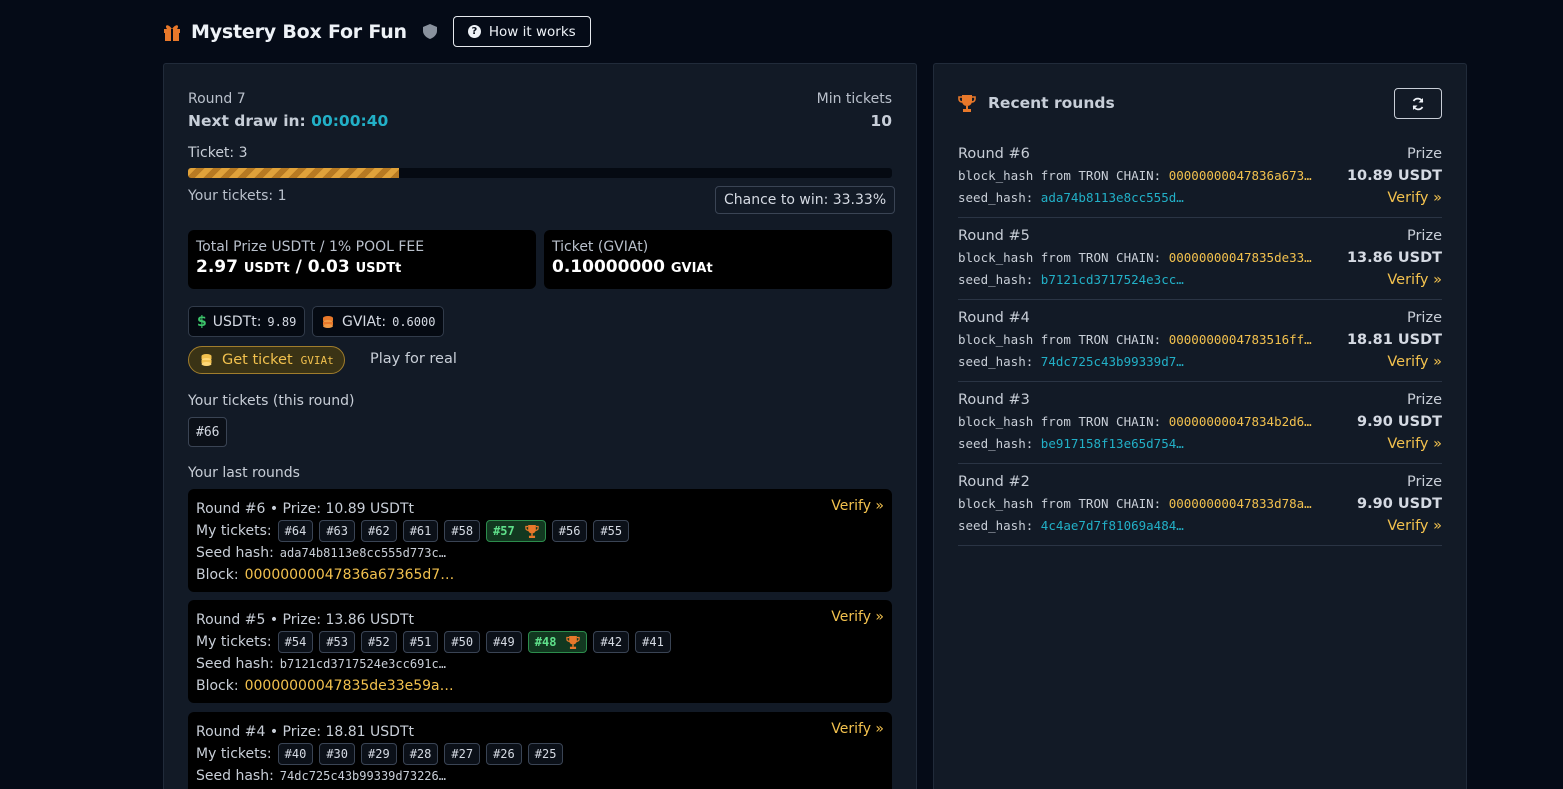 This screenshot has width=1563, height=789. Describe the element at coordinates (337, 642) in the screenshot. I see `ticket-number: #53` at that location.